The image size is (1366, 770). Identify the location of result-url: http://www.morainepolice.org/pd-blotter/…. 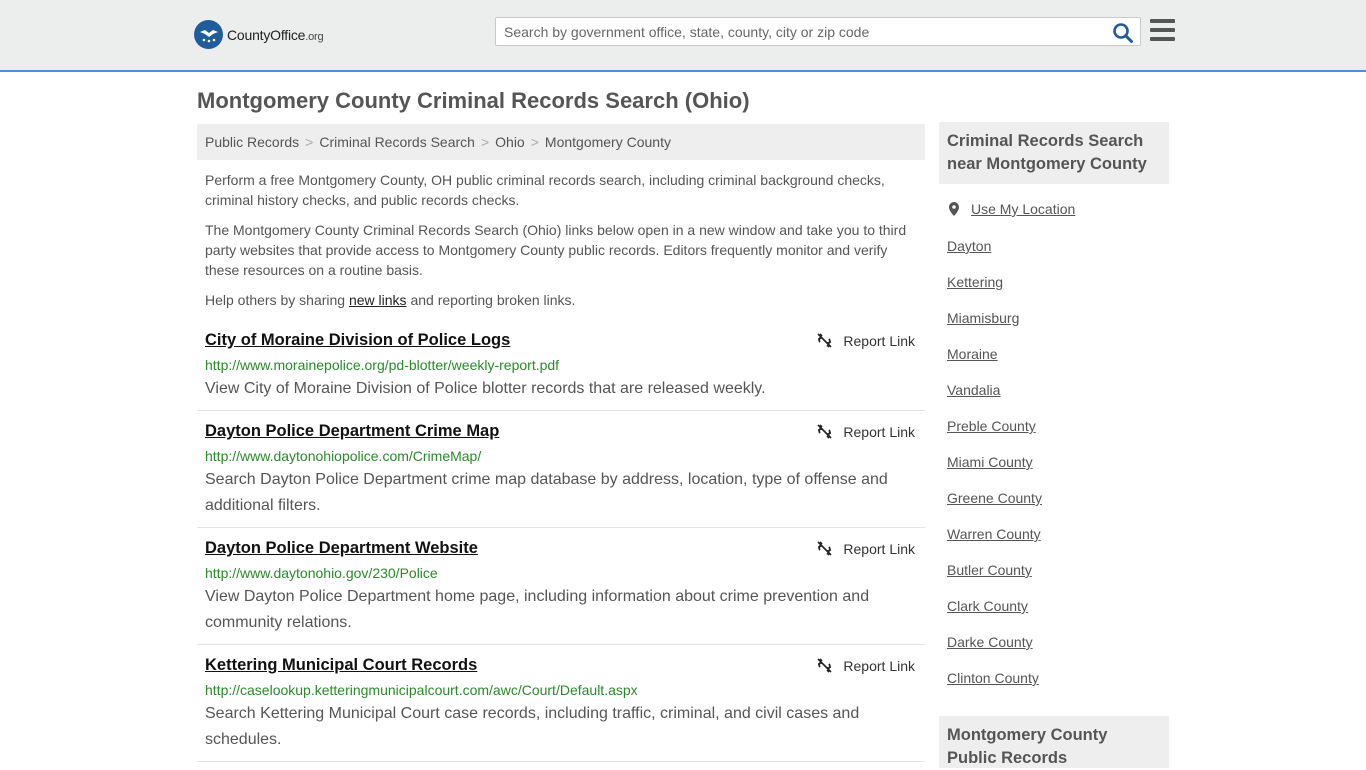
(382, 365).